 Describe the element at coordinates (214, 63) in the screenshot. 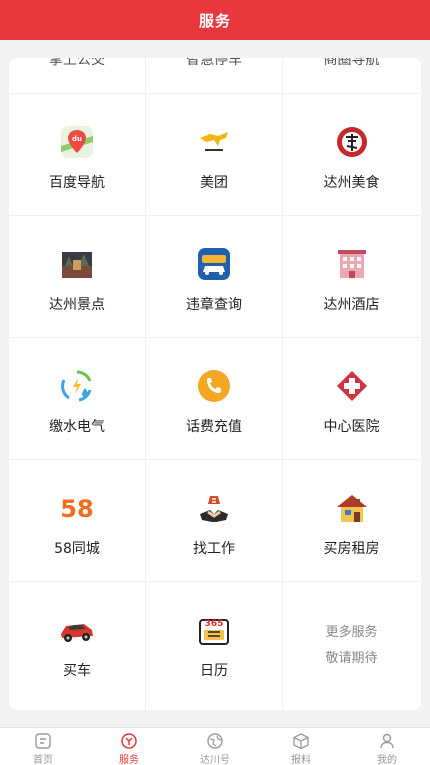

I see `service-label: 智慧停车` at that location.